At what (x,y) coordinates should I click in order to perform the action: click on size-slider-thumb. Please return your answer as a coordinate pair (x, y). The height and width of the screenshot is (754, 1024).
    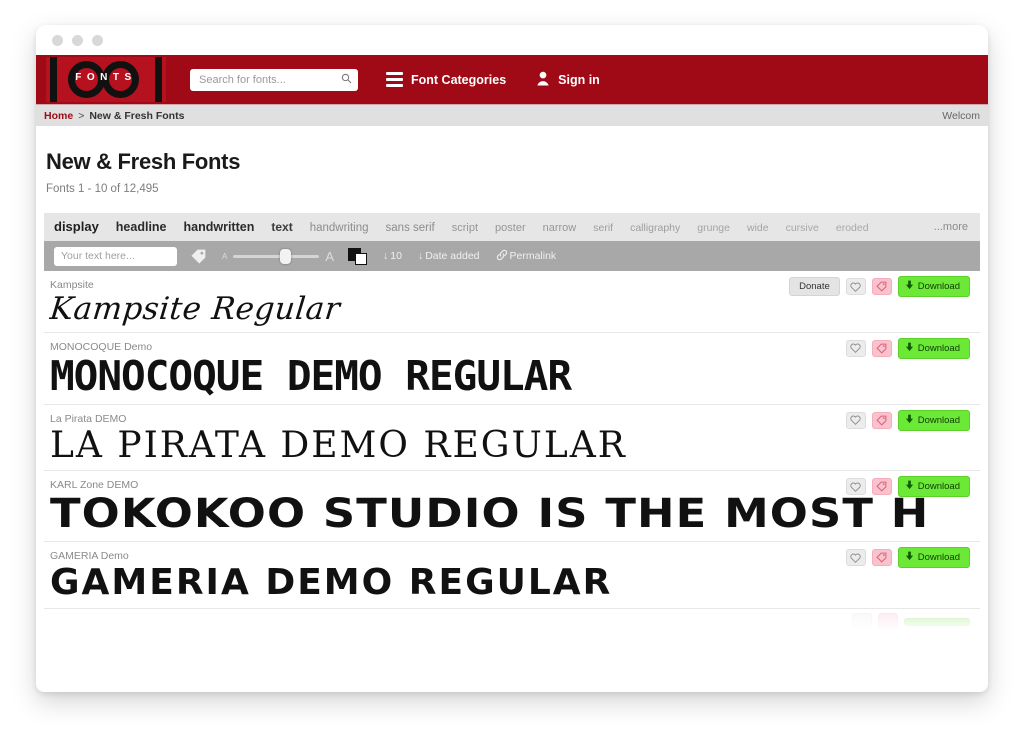
    Looking at the image, I should click on (286, 256).